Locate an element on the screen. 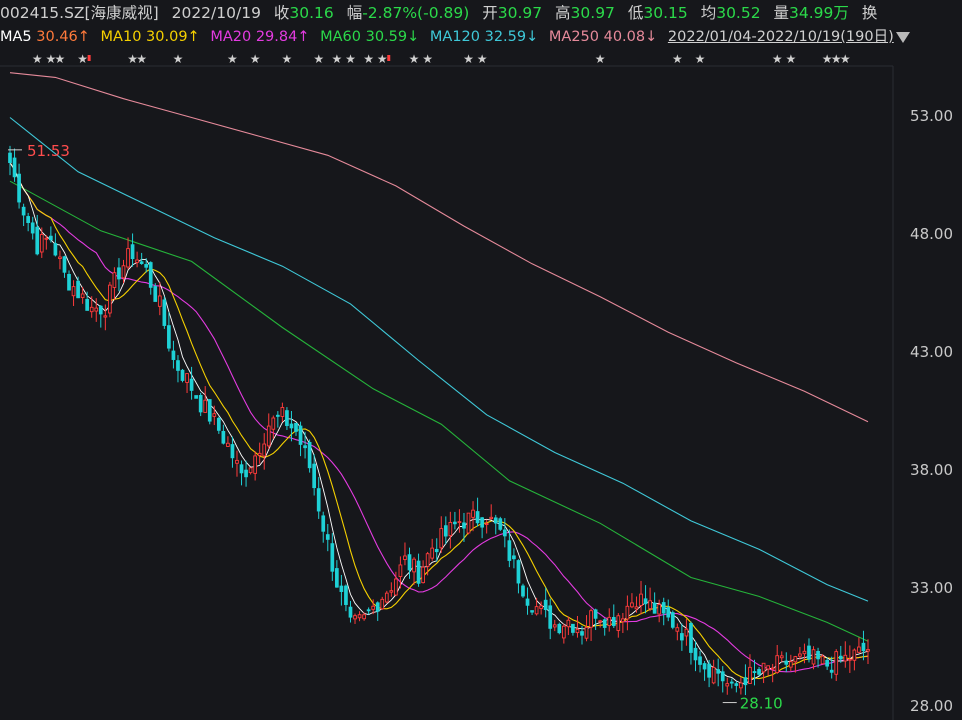 The width and height of the screenshot is (962, 720). low-annotation-label: 28.10 is located at coordinates (761, 704).